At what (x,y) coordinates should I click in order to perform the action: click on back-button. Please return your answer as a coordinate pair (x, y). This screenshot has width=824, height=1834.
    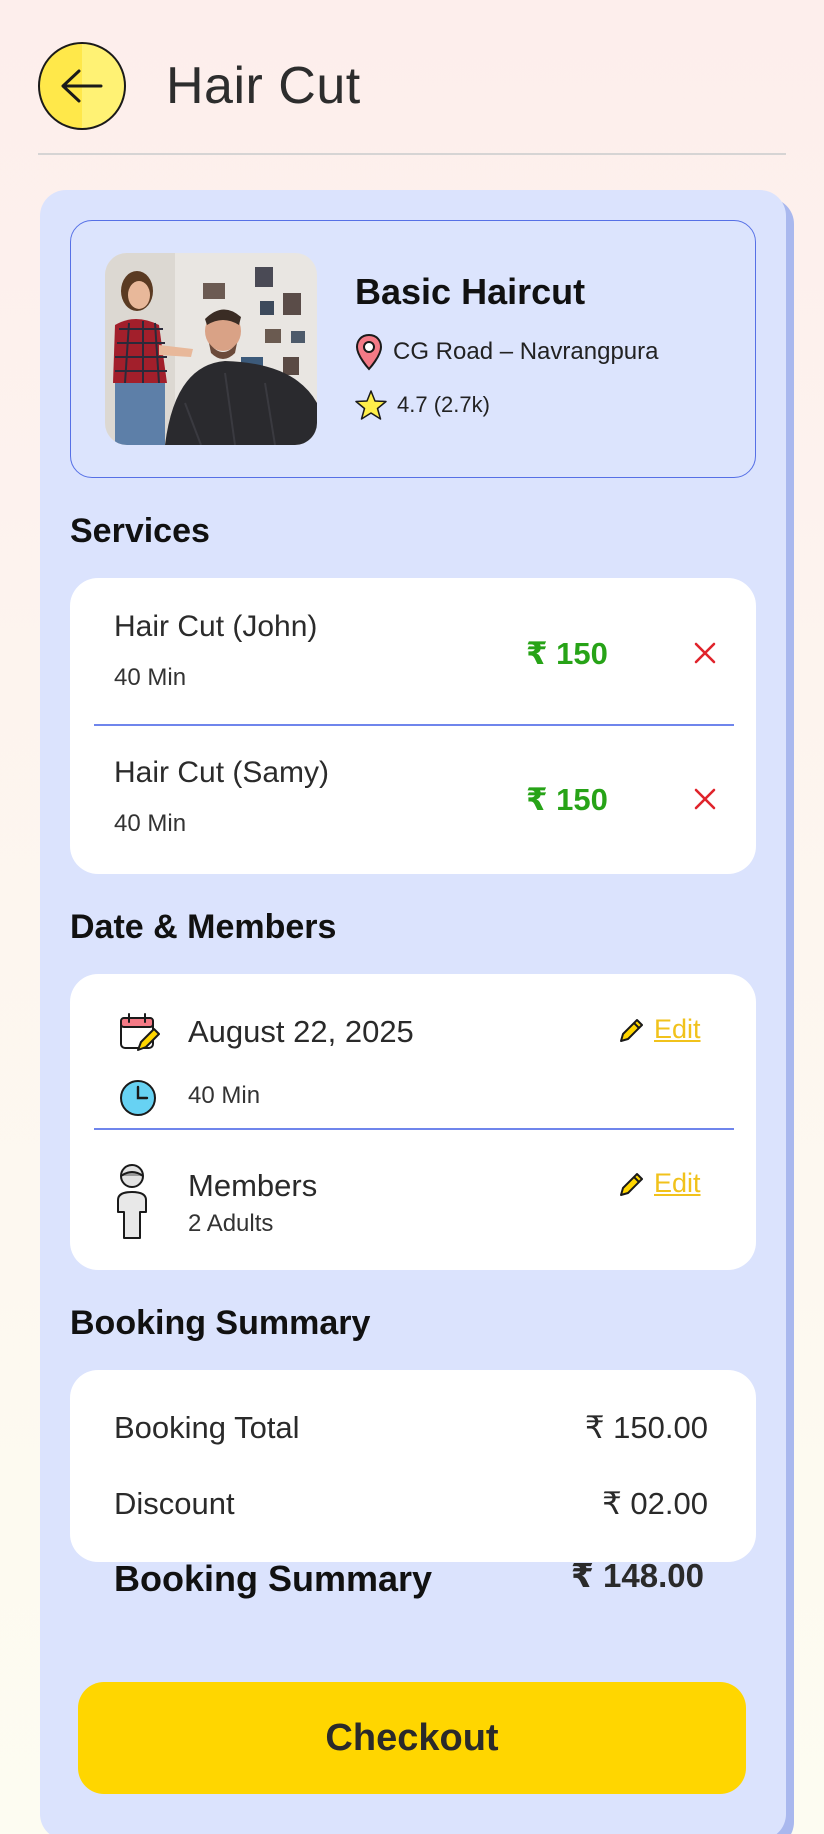
    Looking at the image, I should click on (82, 86).